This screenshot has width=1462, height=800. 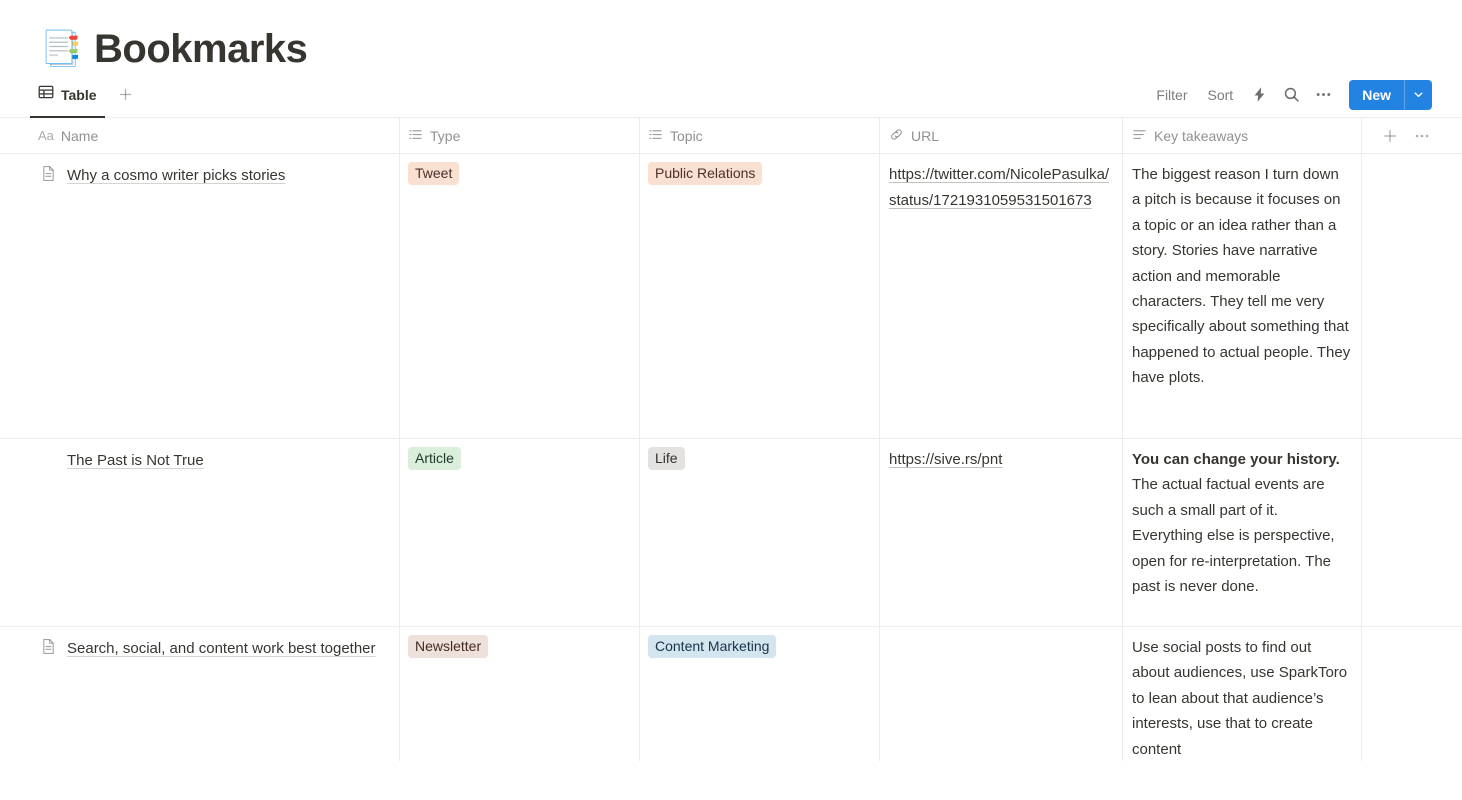 What do you see at coordinates (731, 95) in the screenshot?
I see `view-toolbar: Table Filter Sort New` at bounding box center [731, 95].